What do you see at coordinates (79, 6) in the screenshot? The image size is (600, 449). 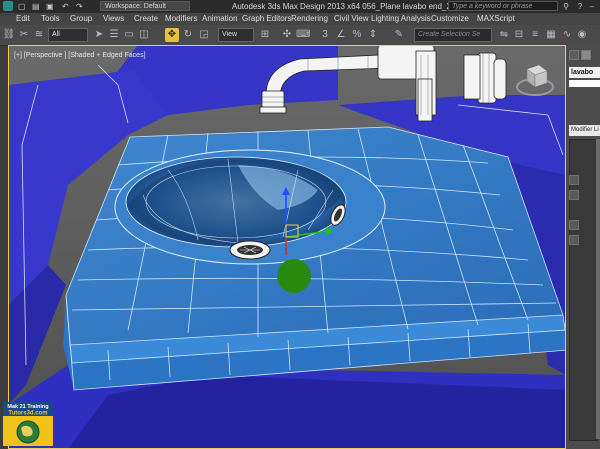 I see `redo-icon: ↷` at bounding box center [79, 6].